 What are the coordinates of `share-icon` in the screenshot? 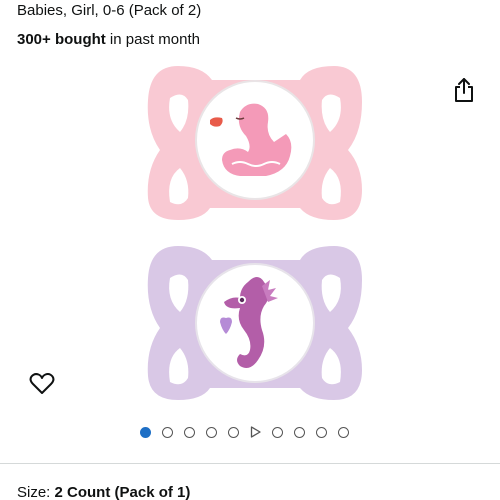 It's located at (464, 90).